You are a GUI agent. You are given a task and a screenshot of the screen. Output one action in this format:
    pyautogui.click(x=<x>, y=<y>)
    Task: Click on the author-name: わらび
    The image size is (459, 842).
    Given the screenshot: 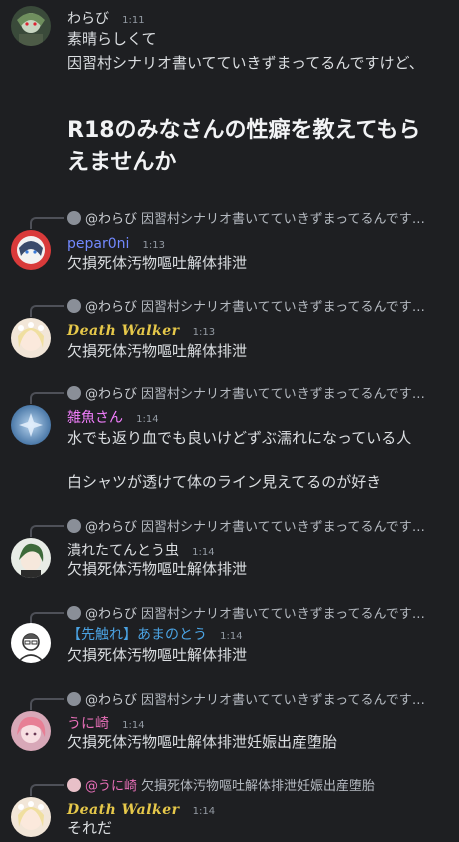 What is the action you would take?
    pyautogui.click(x=88, y=19)
    